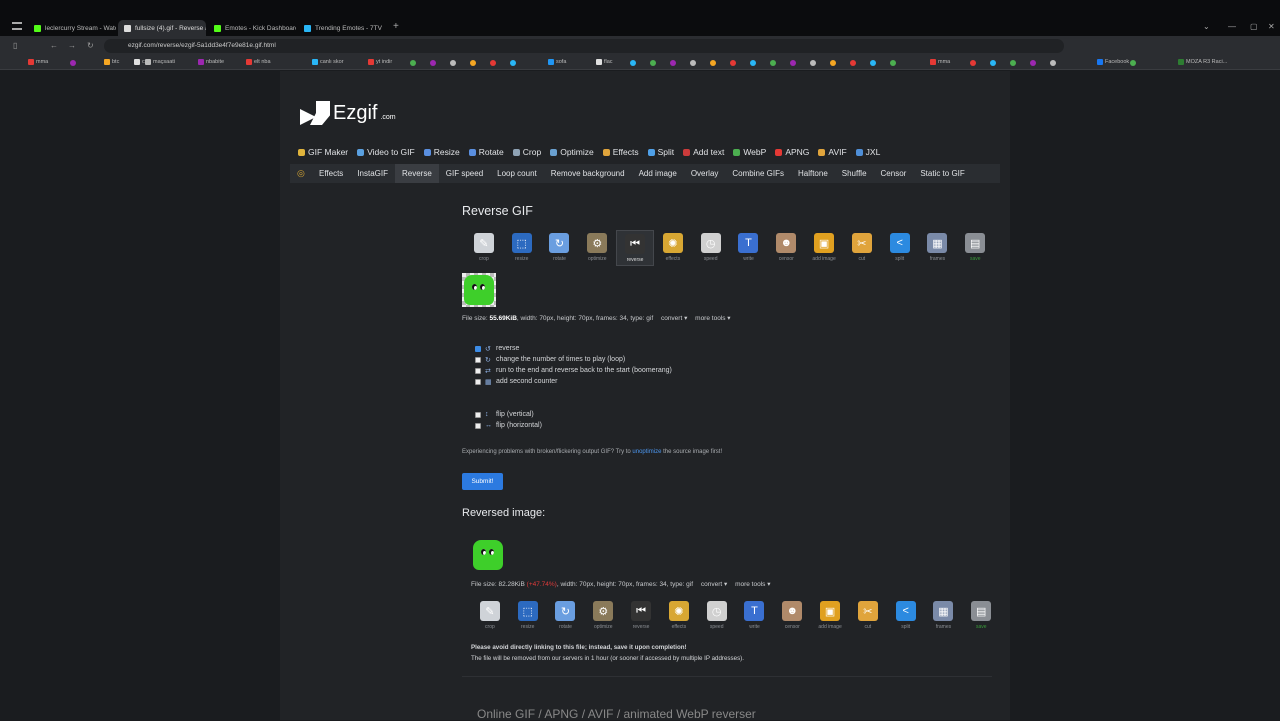 The width and height of the screenshot is (1280, 721). What do you see at coordinates (323, 152) in the screenshot?
I see `main-nav-gif-maker: GIF Maker` at bounding box center [323, 152].